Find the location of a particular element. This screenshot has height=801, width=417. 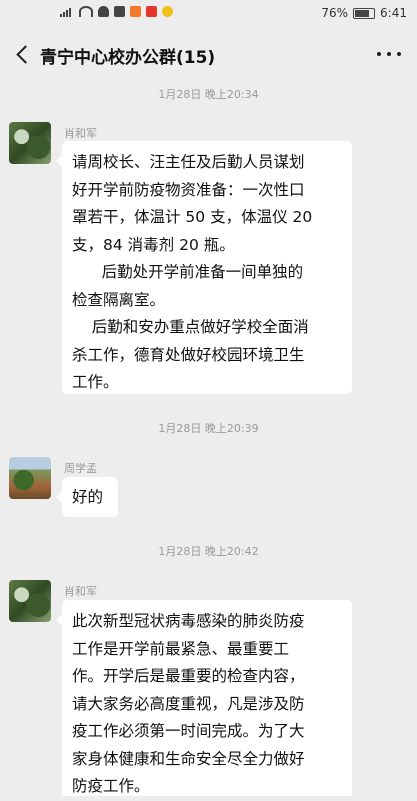

battery-icon is located at coordinates (364, 13).